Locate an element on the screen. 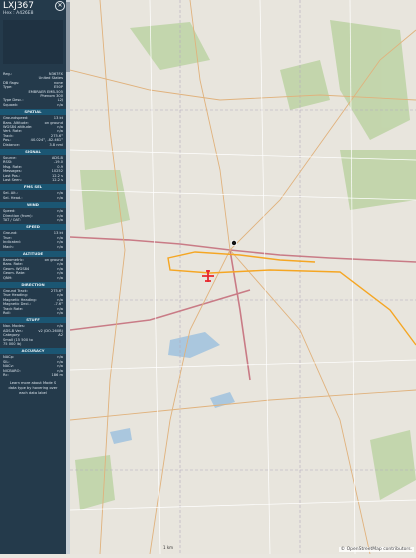  panel-scroll-thumb is located at coordinates (68, 37).